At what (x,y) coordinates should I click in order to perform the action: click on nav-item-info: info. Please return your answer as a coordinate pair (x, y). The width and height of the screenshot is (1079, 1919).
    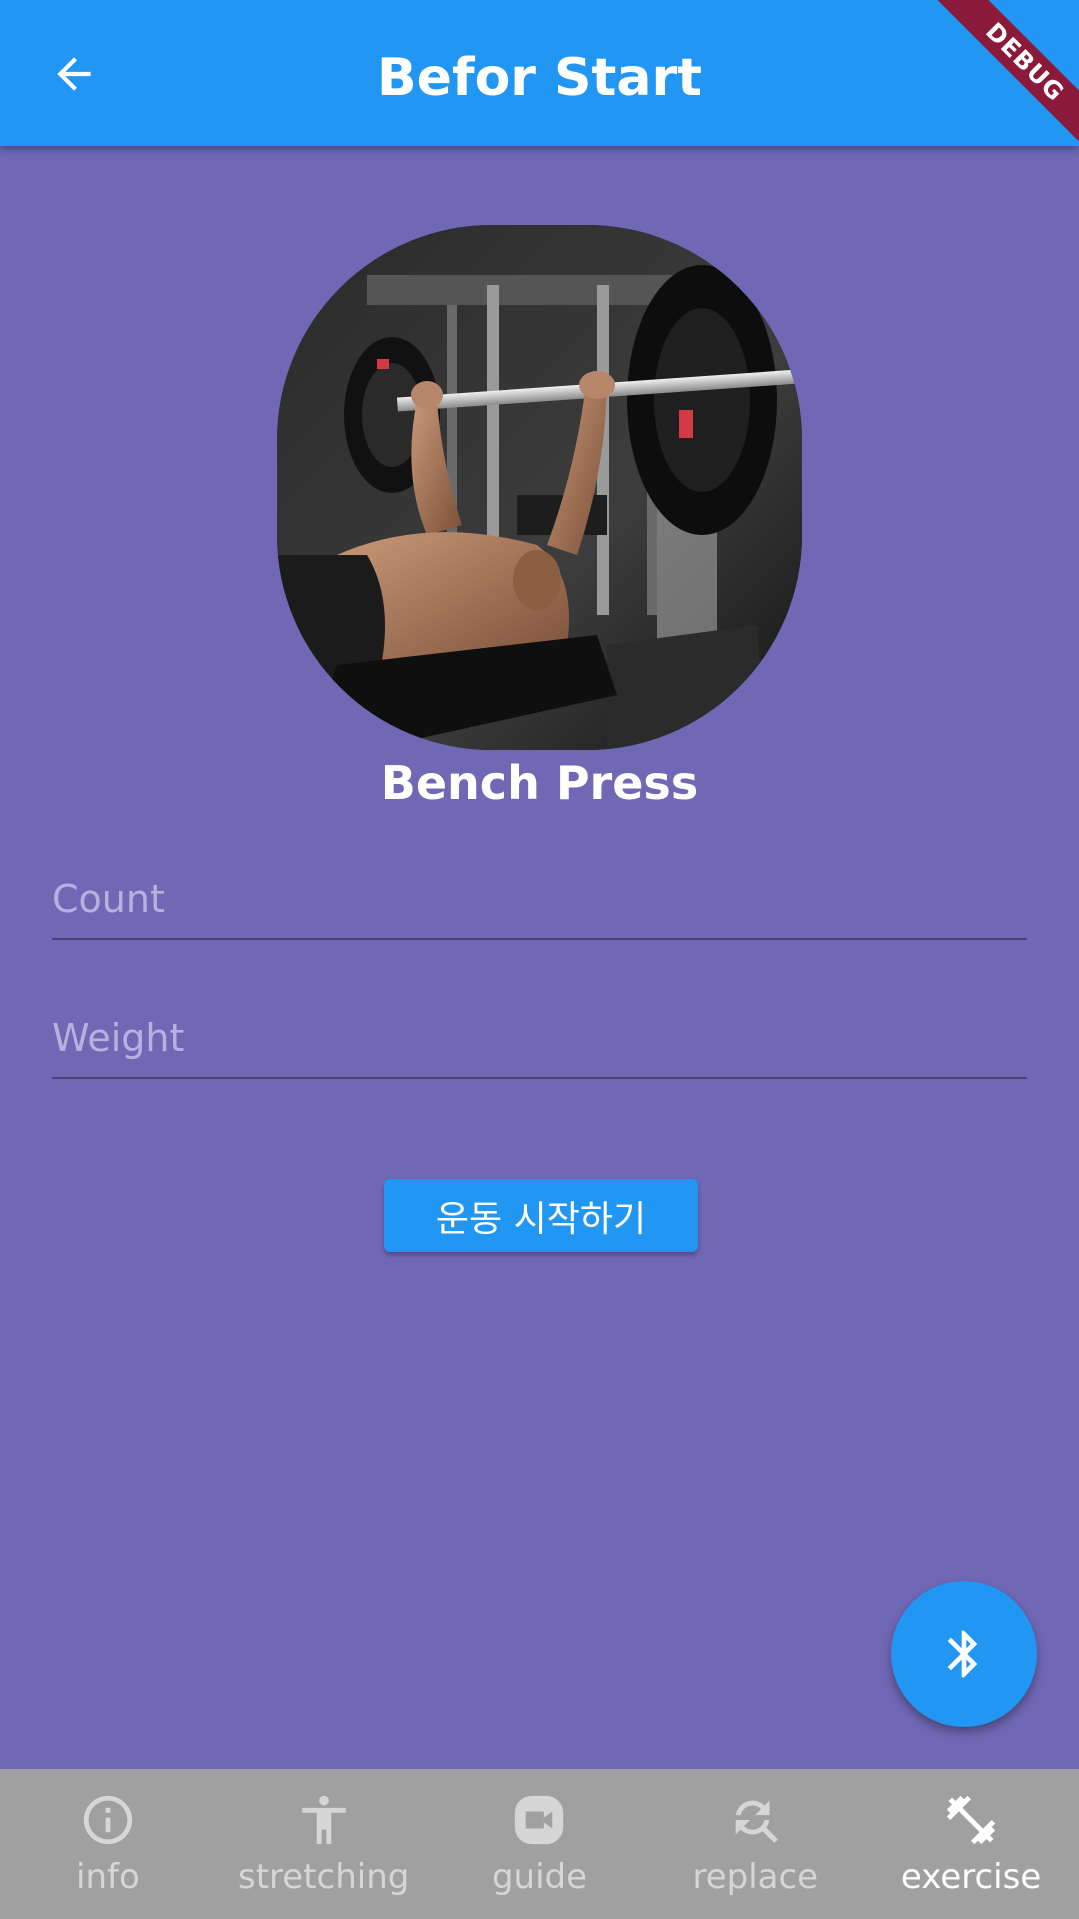
    Looking at the image, I should click on (108, 1844).